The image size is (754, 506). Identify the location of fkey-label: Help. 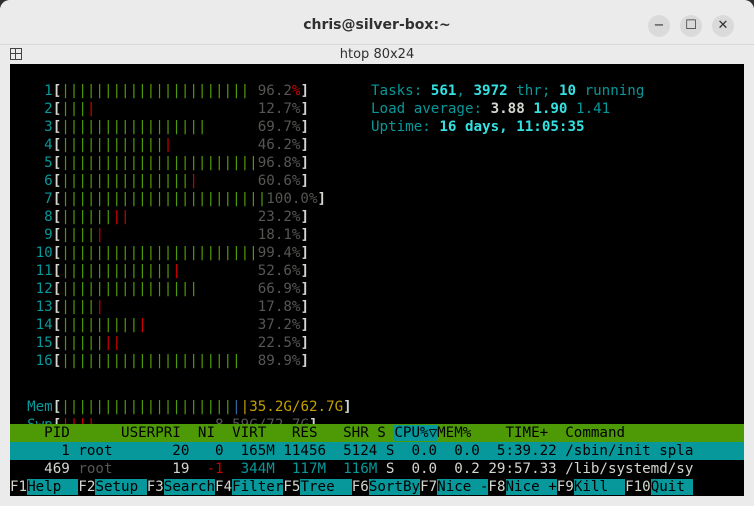
(53, 487).